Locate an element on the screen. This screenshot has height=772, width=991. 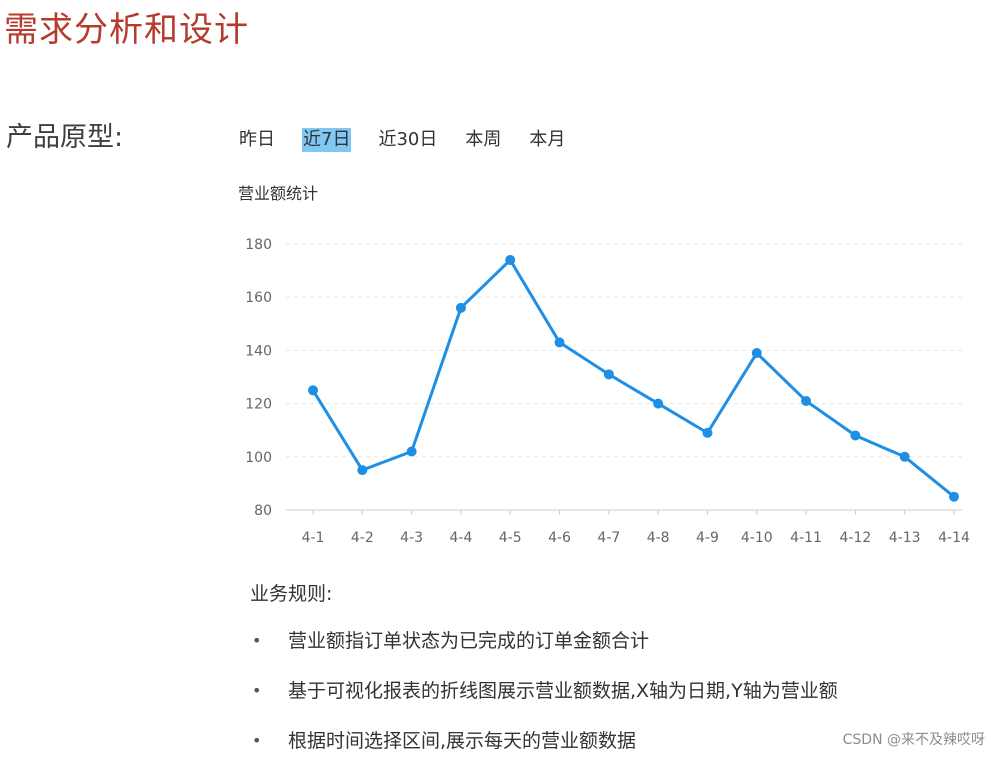
x-tick-label: 4-10 is located at coordinates (757, 538).